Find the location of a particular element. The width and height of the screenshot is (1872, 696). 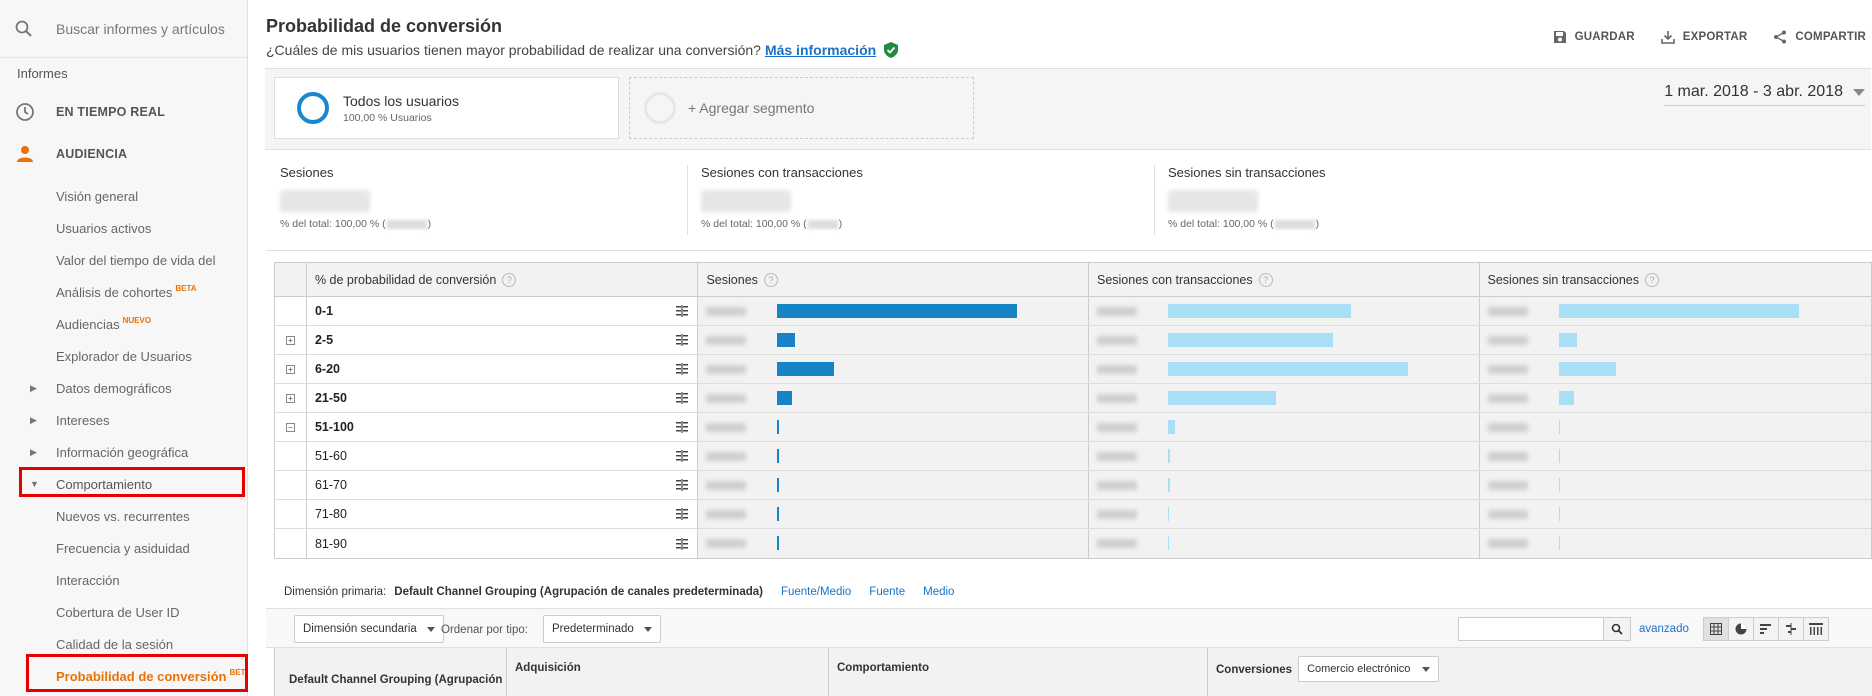

export-button: EXPORTAR is located at coordinates (1704, 37).